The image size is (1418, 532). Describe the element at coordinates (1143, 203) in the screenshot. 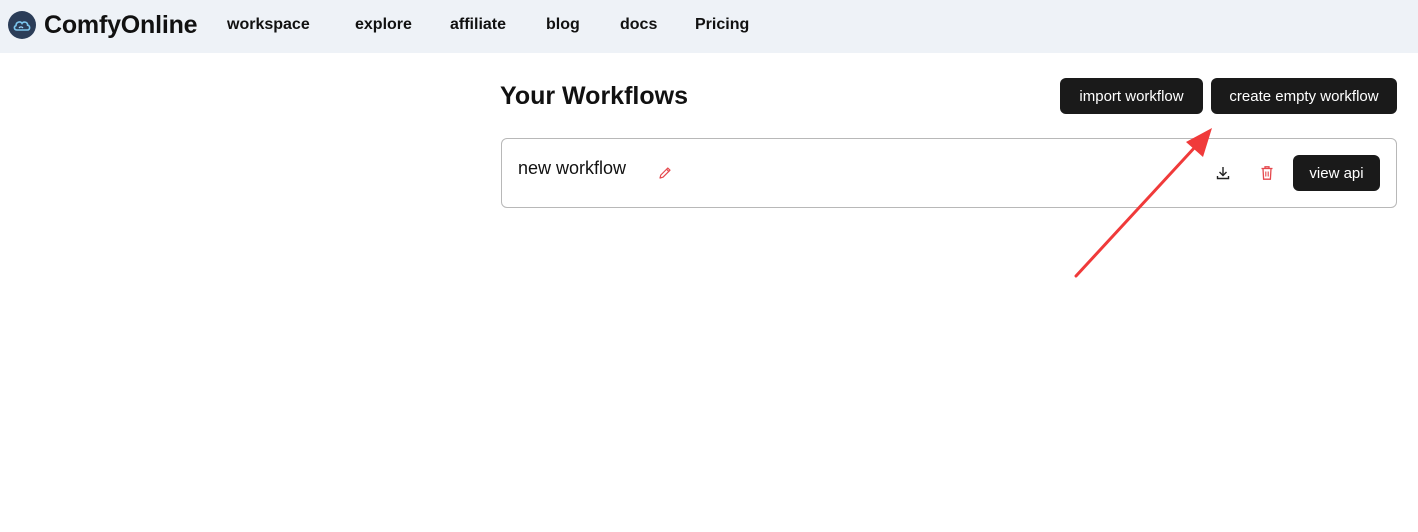

I see `annotation-arrow-icon` at that location.